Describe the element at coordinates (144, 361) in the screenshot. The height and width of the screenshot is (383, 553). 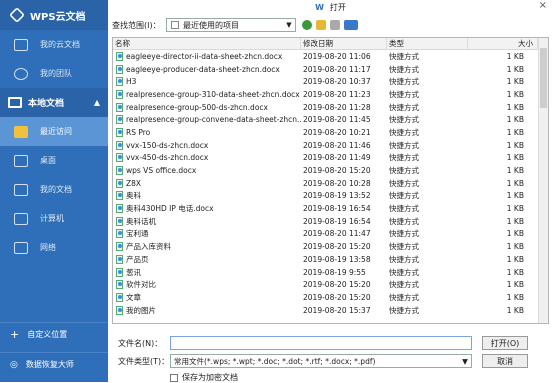
I see `filetype-label: 文件类型(T)：` at that location.